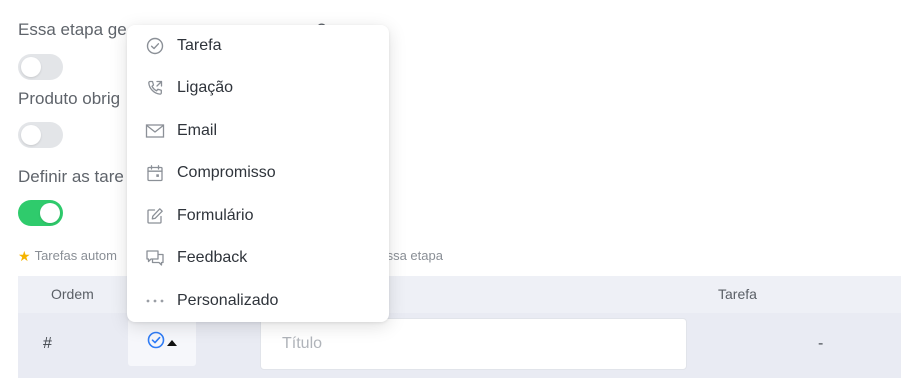 The height and width of the screenshot is (378, 901). What do you see at coordinates (69, 98) in the screenshot?
I see `question-required-product-label: Produto obrig` at bounding box center [69, 98].